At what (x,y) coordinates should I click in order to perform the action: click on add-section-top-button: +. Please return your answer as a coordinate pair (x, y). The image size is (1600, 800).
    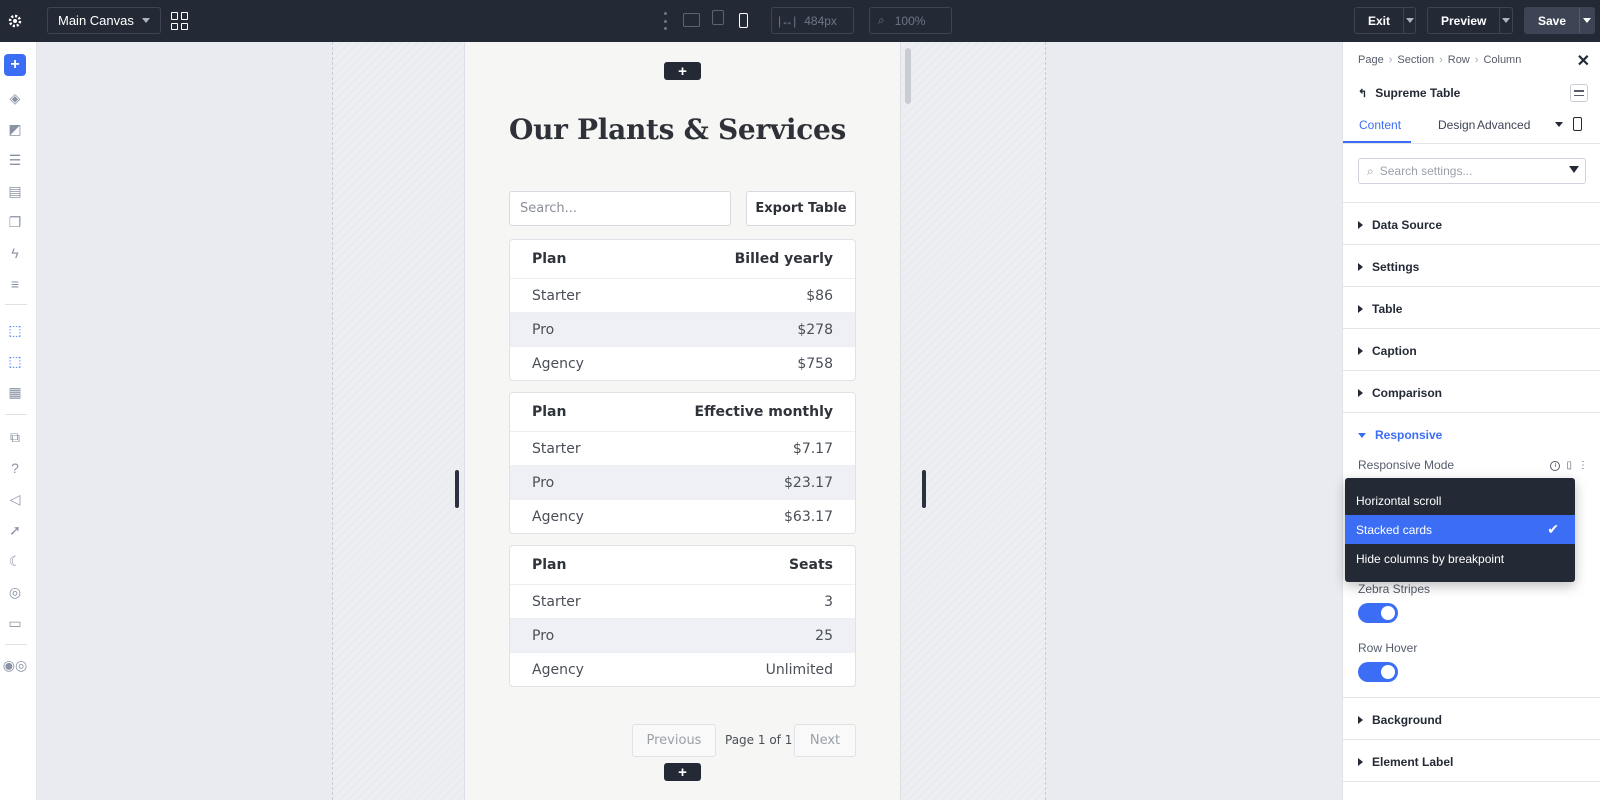
    Looking at the image, I should click on (682, 71).